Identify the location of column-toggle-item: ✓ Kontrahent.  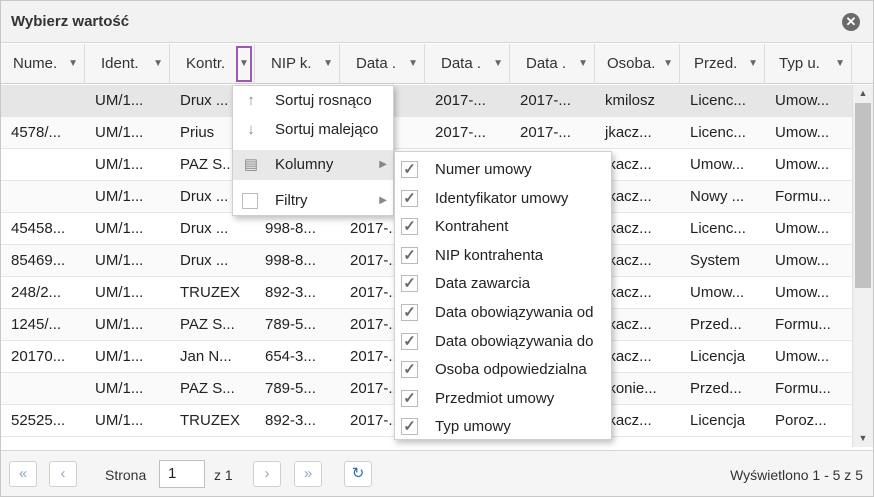
(503, 227).